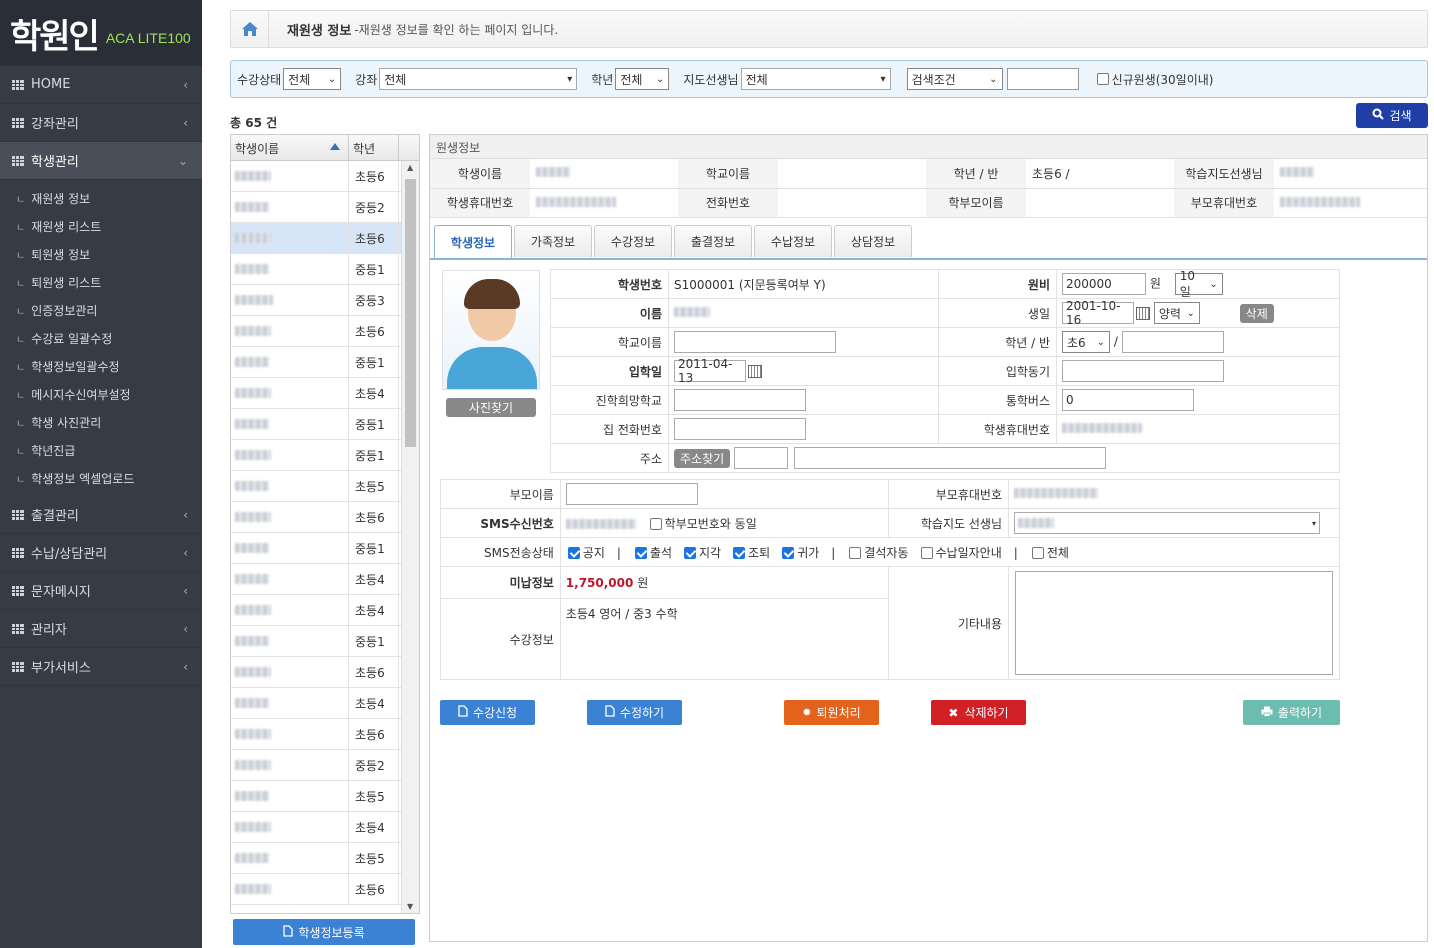 The width and height of the screenshot is (1434, 948). I want to click on sub-item: ㄴ 퇴원생 리스트, so click(101, 282).